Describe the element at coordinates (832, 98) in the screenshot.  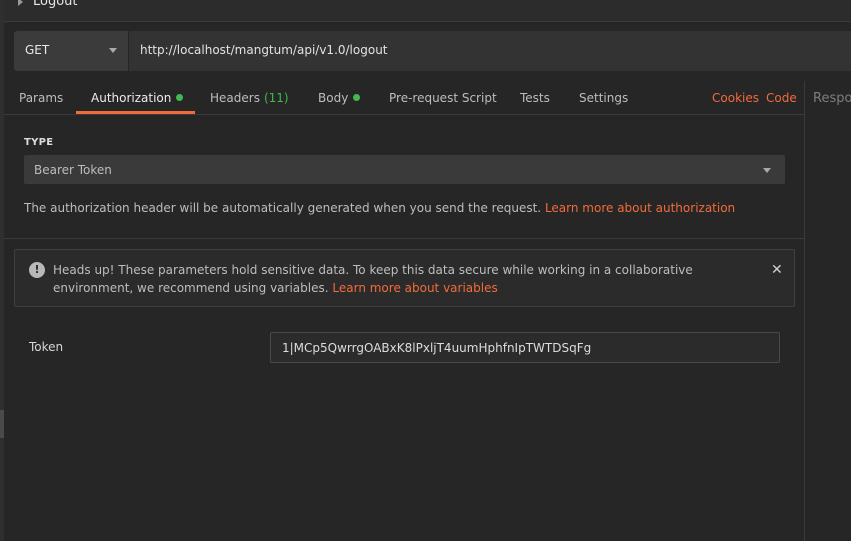
I see `response-label: Respo` at that location.